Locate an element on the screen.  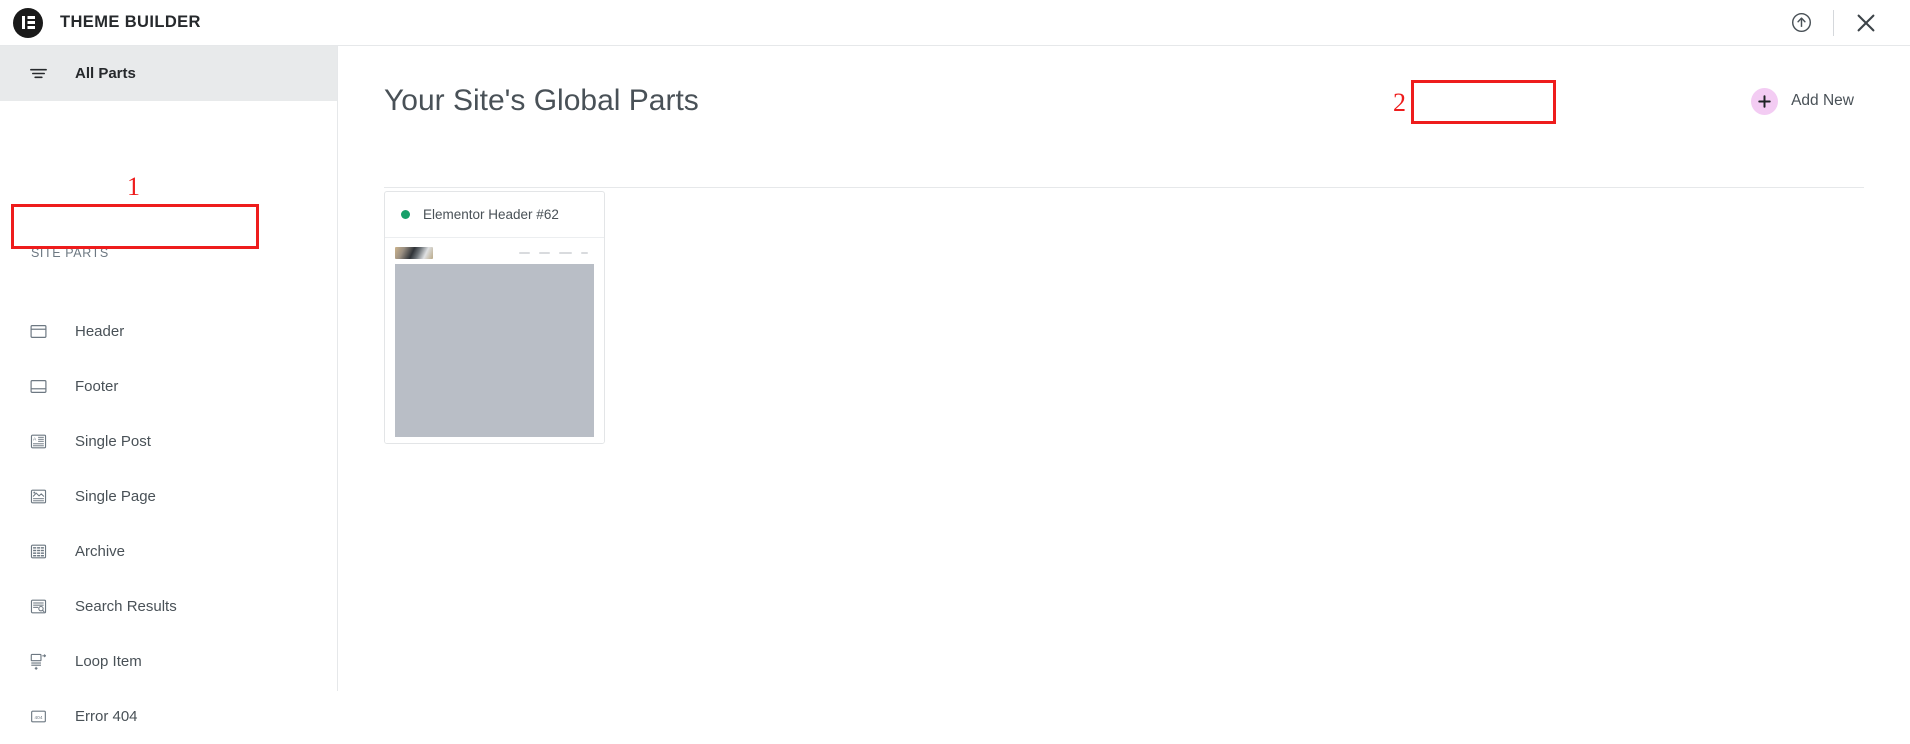
part-card: Elementor Header #62 is located at coordinates (494, 317).